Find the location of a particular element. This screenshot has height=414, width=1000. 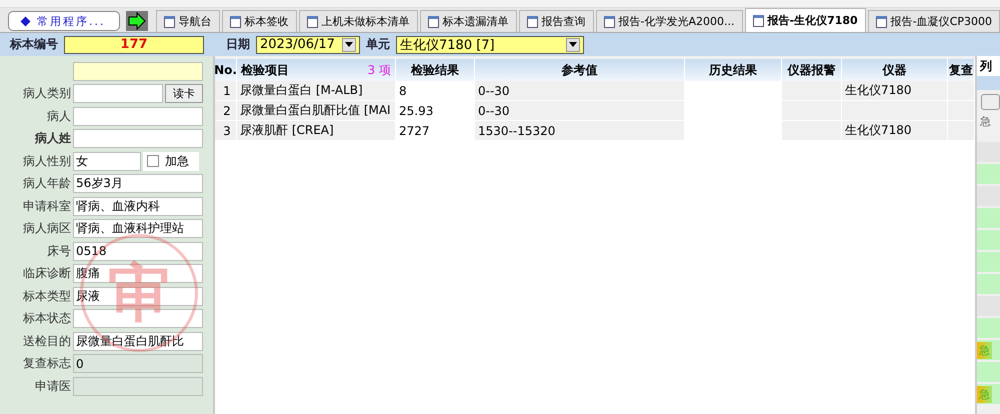

field-label: 申请医 is located at coordinates (52, 386).